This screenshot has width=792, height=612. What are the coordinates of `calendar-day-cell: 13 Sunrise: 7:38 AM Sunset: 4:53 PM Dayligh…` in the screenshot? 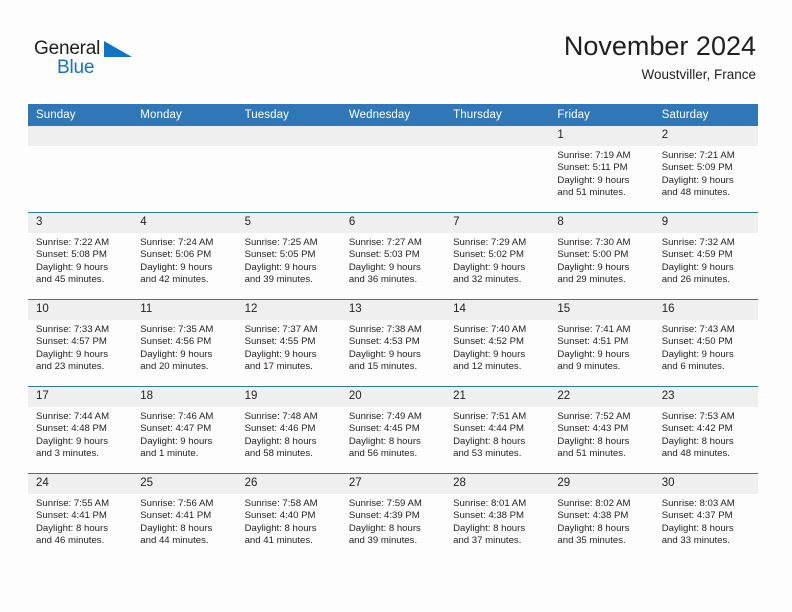 It's located at (393, 343).